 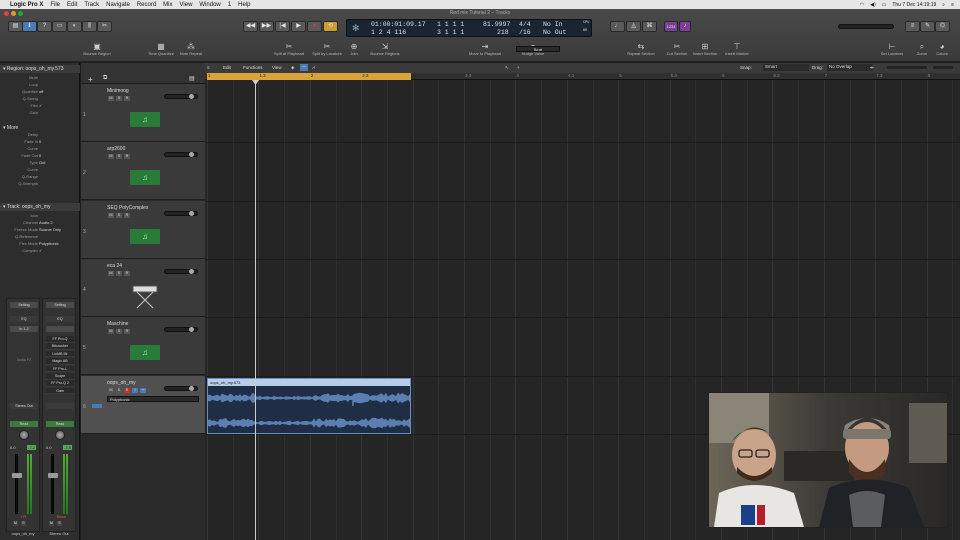 What do you see at coordinates (192, 78) in the screenshot?
I see `global-tracks-icon: ▤` at bounding box center [192, 78].